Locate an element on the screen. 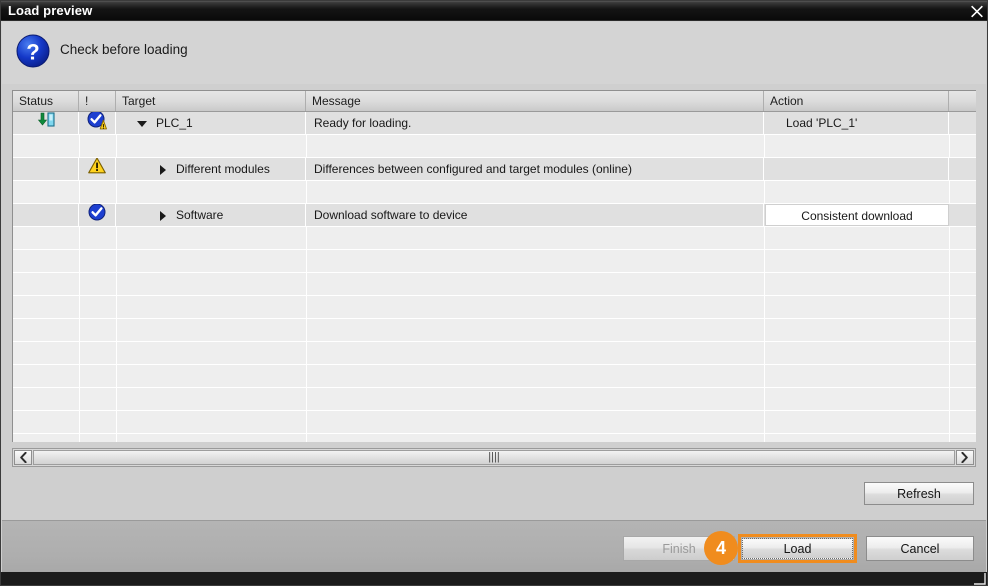 Image resolution: width=988 pixels, height=586 pixels. scrollbar-track: |||| is located at coordinates (494, 457).